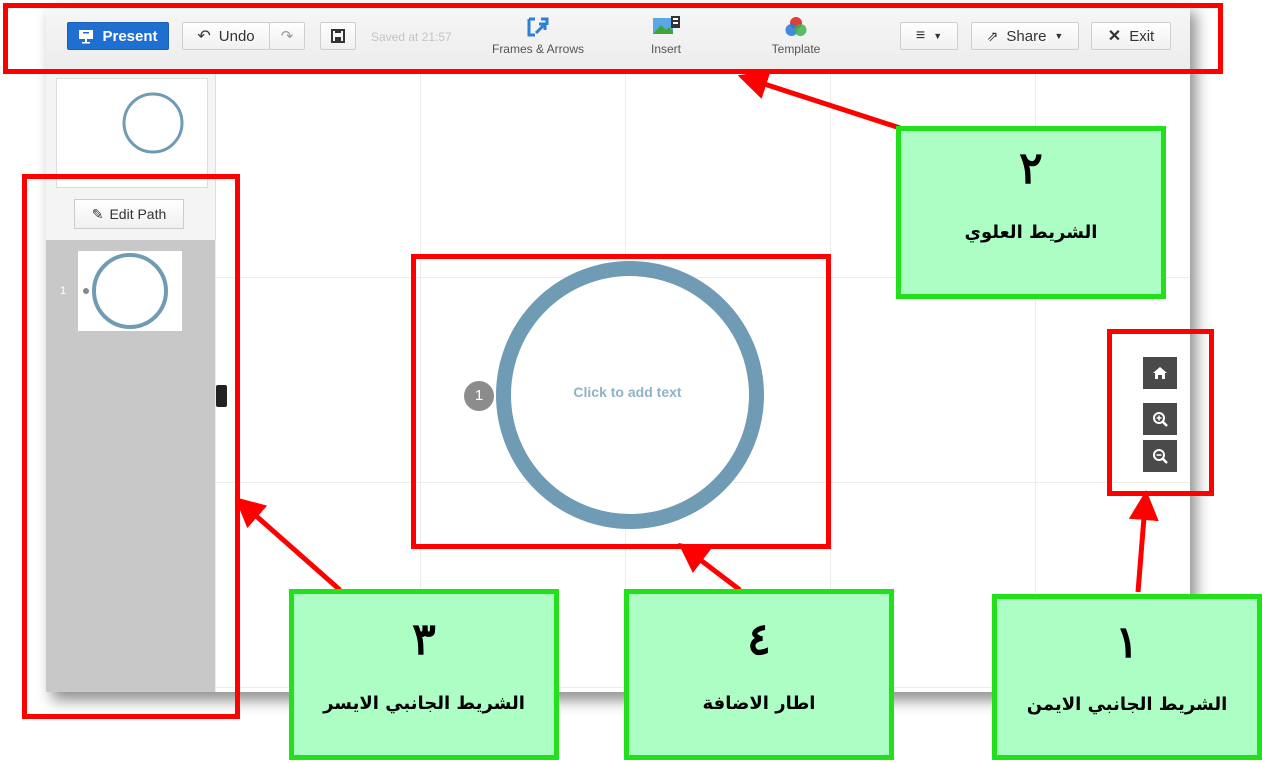 The width and height of the screenshot is (1262, 763). What do you see at coordinates (759, 639) in the screenshot?
I see `callout-number: ٤` at bounding box center [759, 639].